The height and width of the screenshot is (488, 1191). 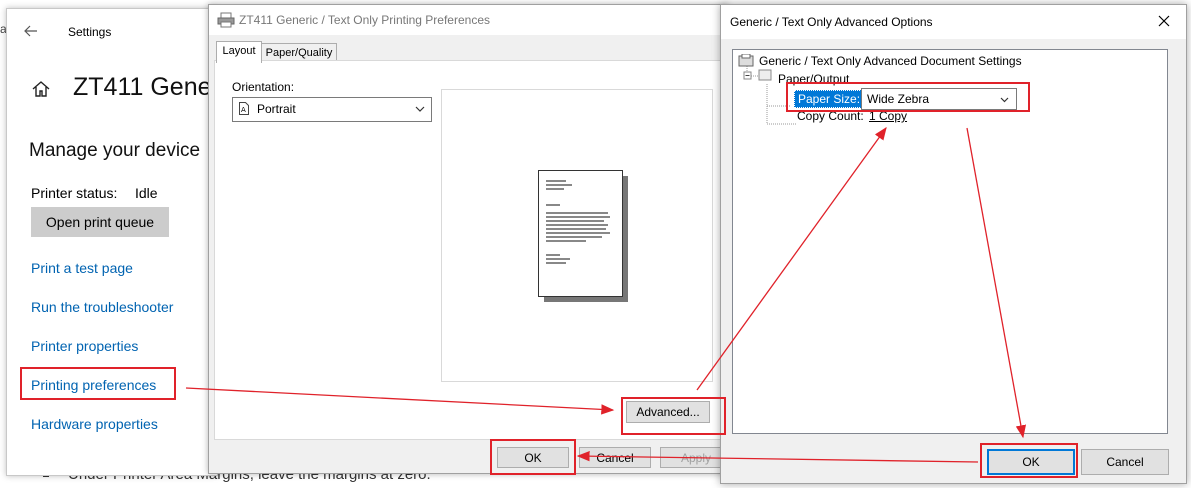 I want to click on cancel-button: Cancel, so click(x=615, y=457).